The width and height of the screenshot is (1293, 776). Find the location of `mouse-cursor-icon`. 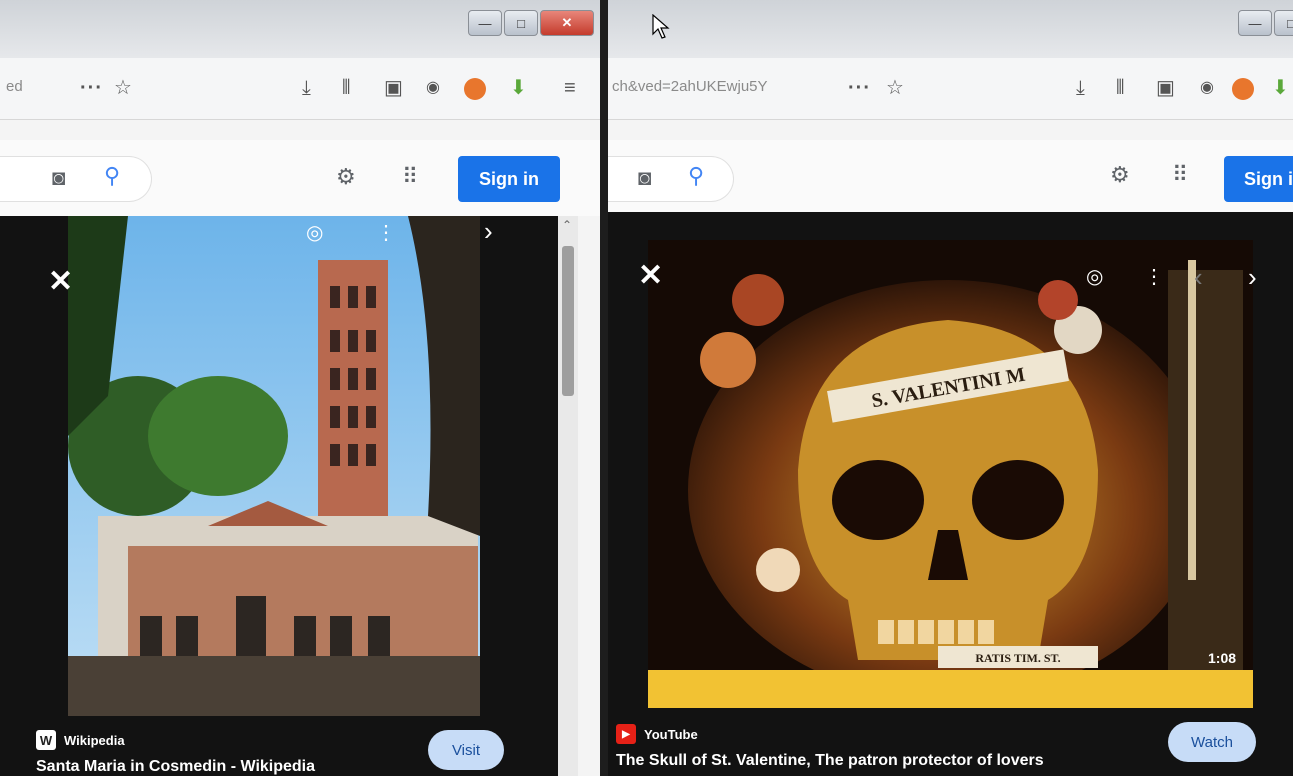

mouse-cursor-icon is located at coordinates (661, 26).